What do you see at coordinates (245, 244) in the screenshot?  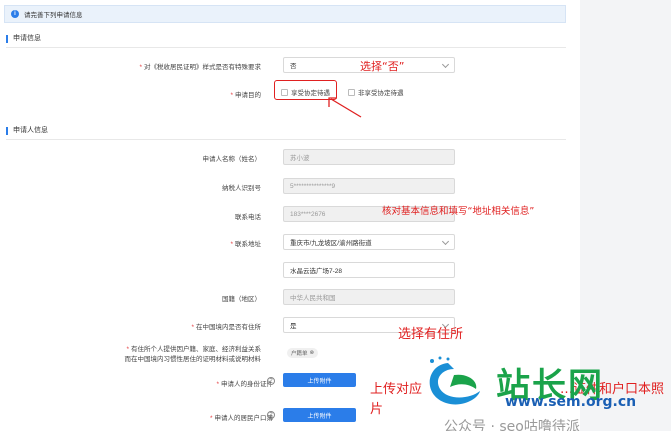 I see `address-label: * 联系地址` at bounding box center [245, 244].